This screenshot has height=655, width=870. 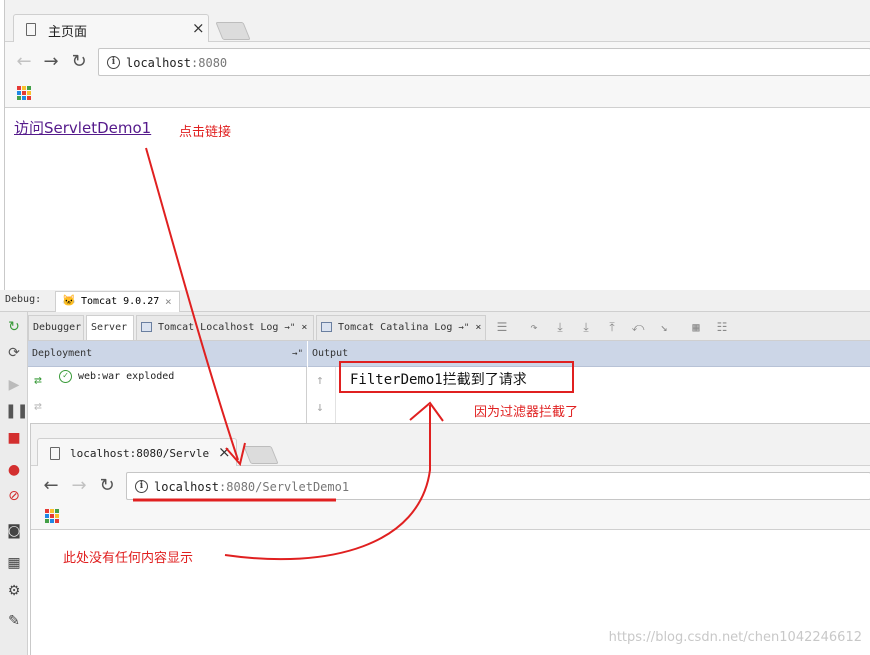 What do you see at coordinates (612, 327) in the screenshot?
I see `step-out-icon: ⤒` at bounding box center [612, 327].